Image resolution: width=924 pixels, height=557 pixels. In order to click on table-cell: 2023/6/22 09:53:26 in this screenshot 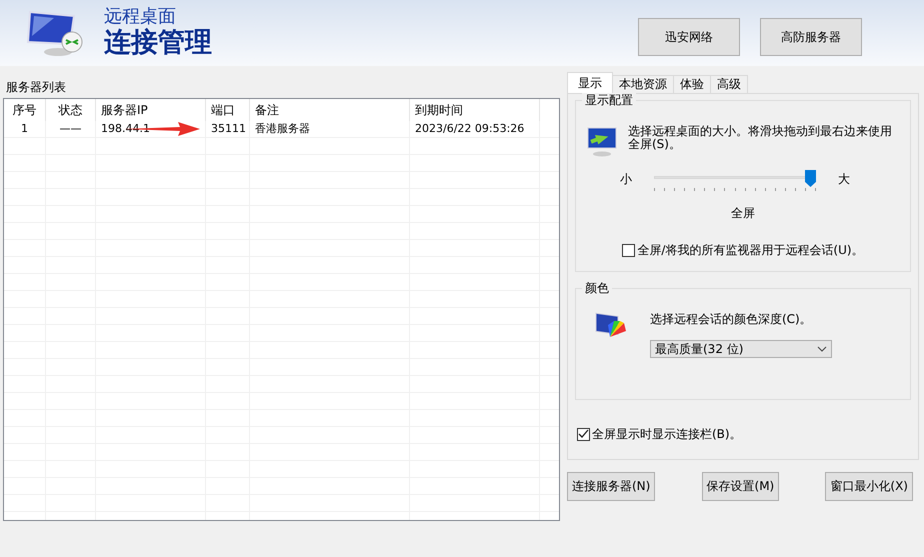, I will do `click(475, 129)`.